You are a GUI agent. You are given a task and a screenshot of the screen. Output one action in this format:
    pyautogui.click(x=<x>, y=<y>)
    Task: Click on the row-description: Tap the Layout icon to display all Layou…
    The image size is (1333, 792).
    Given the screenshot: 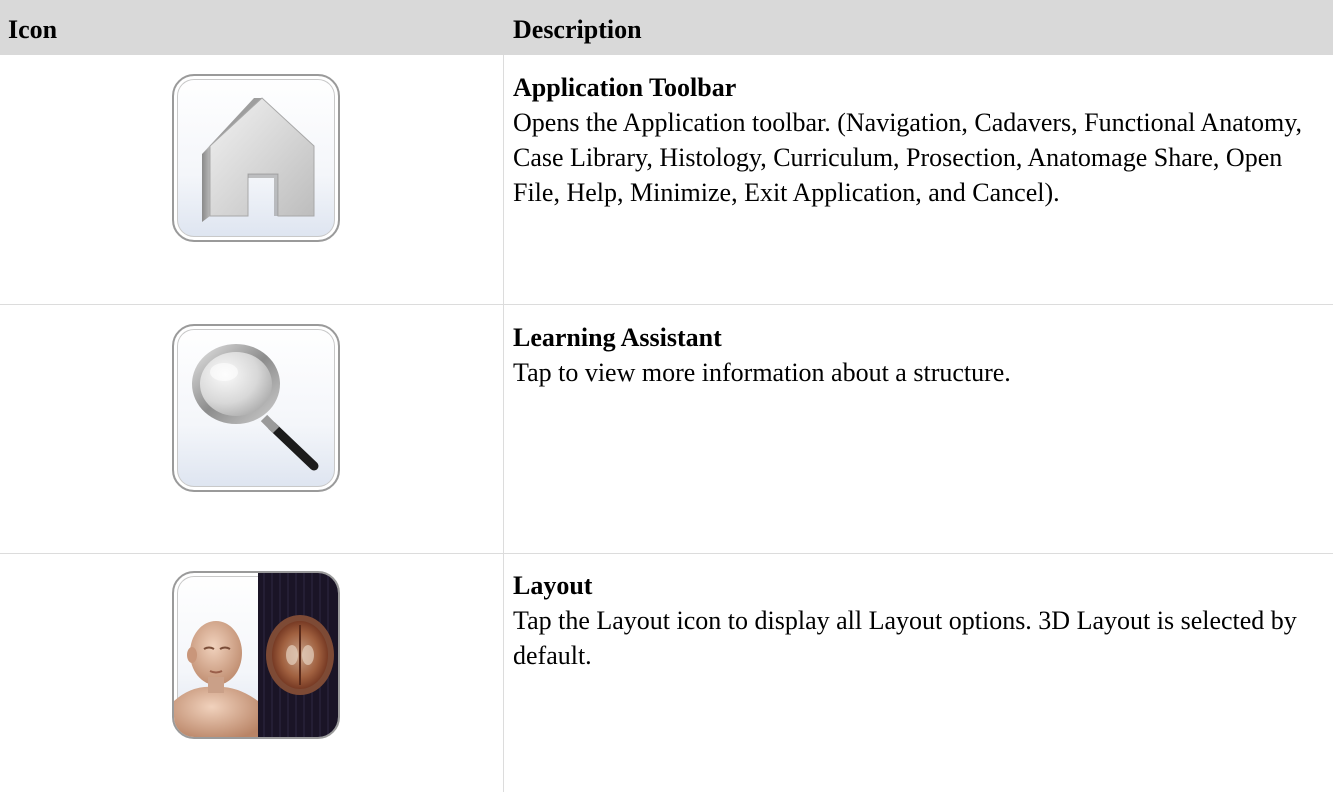 What is the action you would take?
    pyautogui.click(x=905, y=638)
    